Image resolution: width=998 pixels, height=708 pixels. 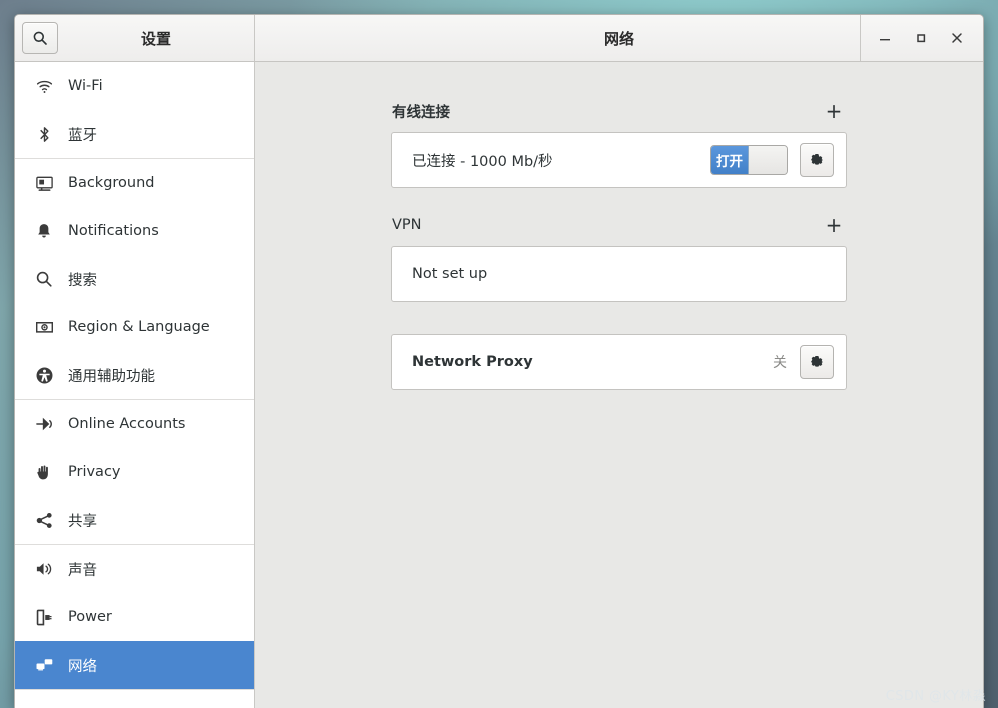 I want to click on sidebar-item-sharing: 共享, so click(x=134, y=520).